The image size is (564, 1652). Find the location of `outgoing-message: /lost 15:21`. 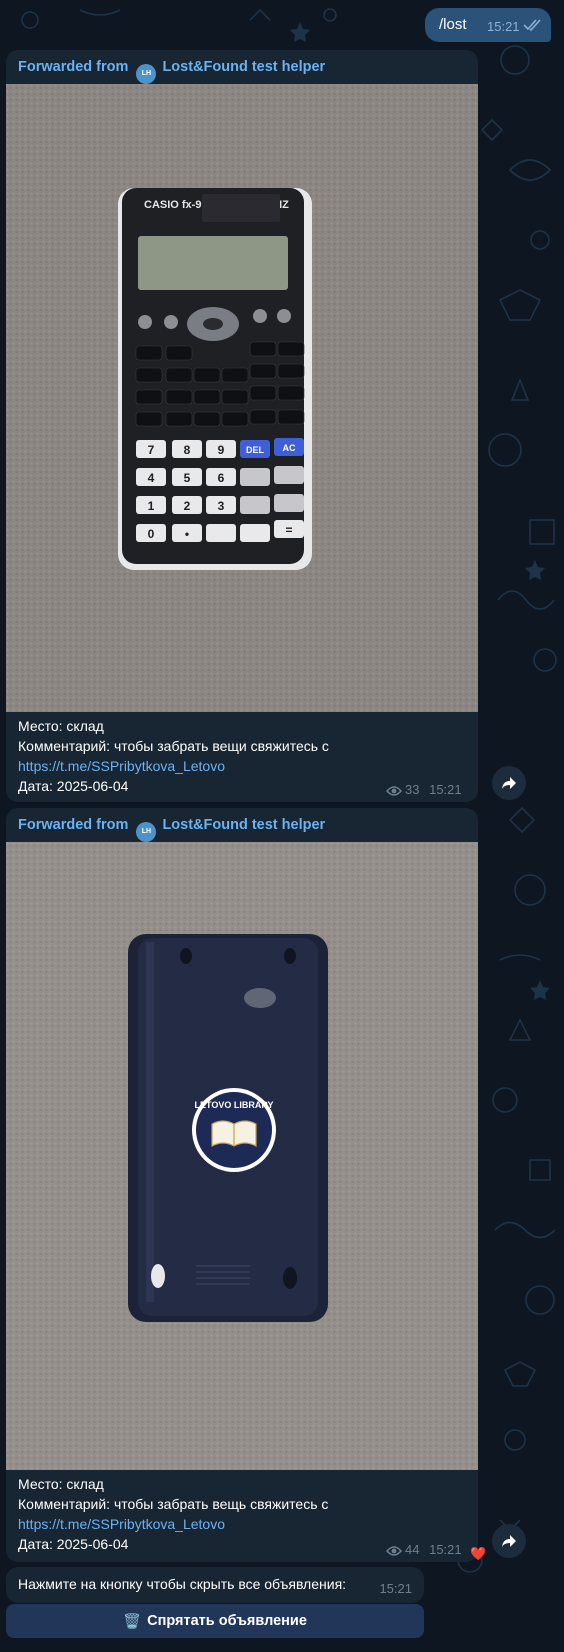

outgoing-message: /lost 15:21 is located at coordinates (488, 25).